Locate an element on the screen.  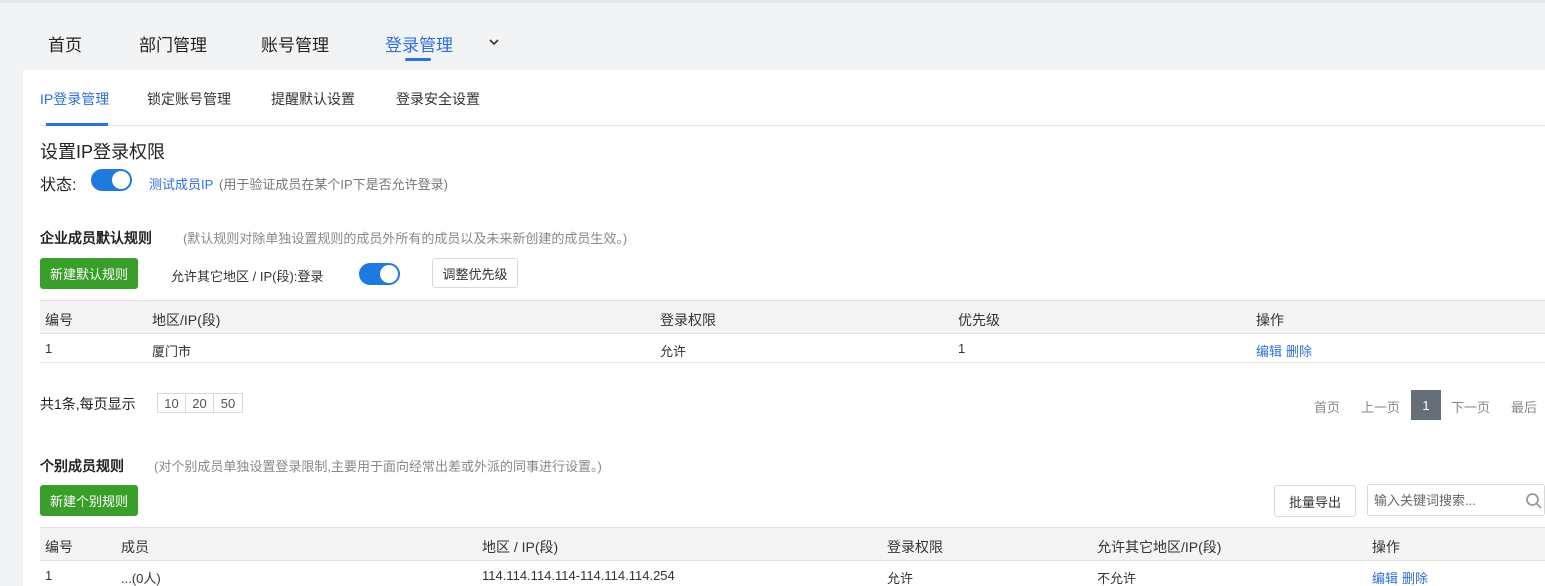
pagination-last: 最后 is located at coordinates (1524, 406).